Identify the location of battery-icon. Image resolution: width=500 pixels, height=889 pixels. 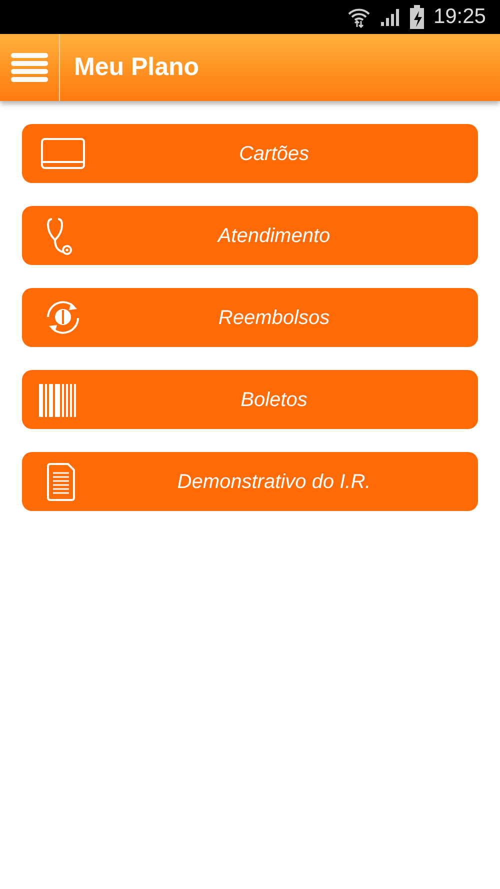
(417, 17).